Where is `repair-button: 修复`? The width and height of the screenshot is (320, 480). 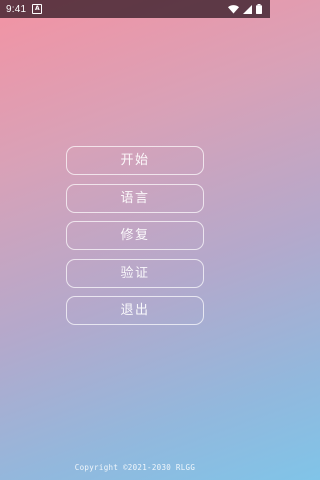
repair-button: 修复 is located at coordinates (135, 235).